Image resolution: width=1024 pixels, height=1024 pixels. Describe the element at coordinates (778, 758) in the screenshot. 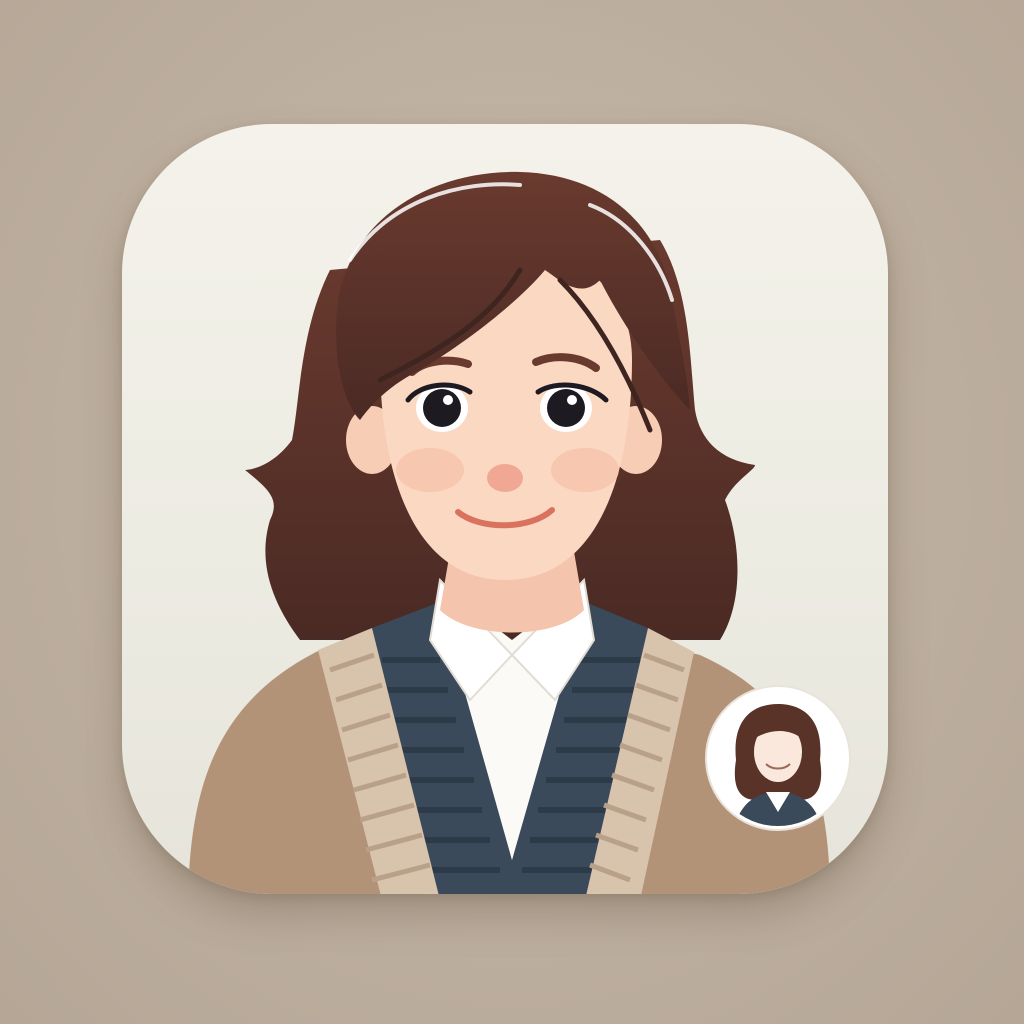

I see `avatar-badge` at that location.